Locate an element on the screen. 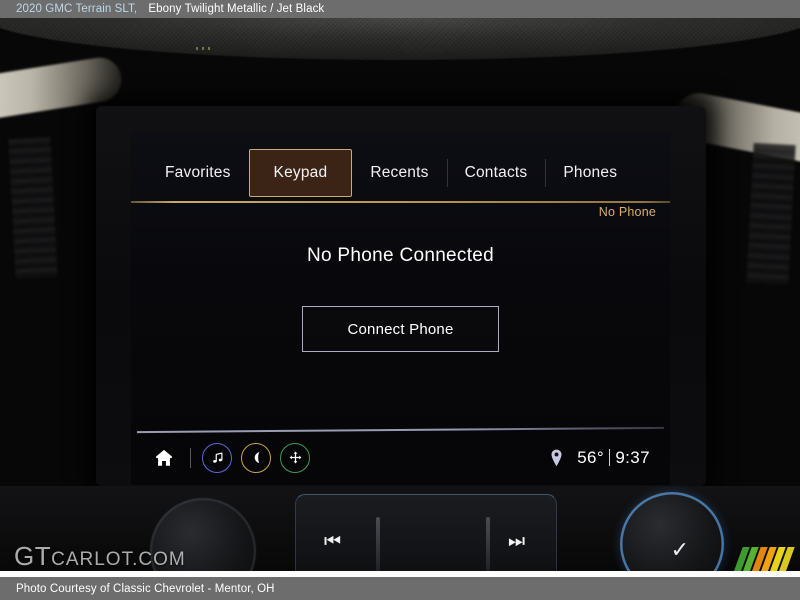  connect-phone-button: Connect Phone is located at coordinates (400, 329).